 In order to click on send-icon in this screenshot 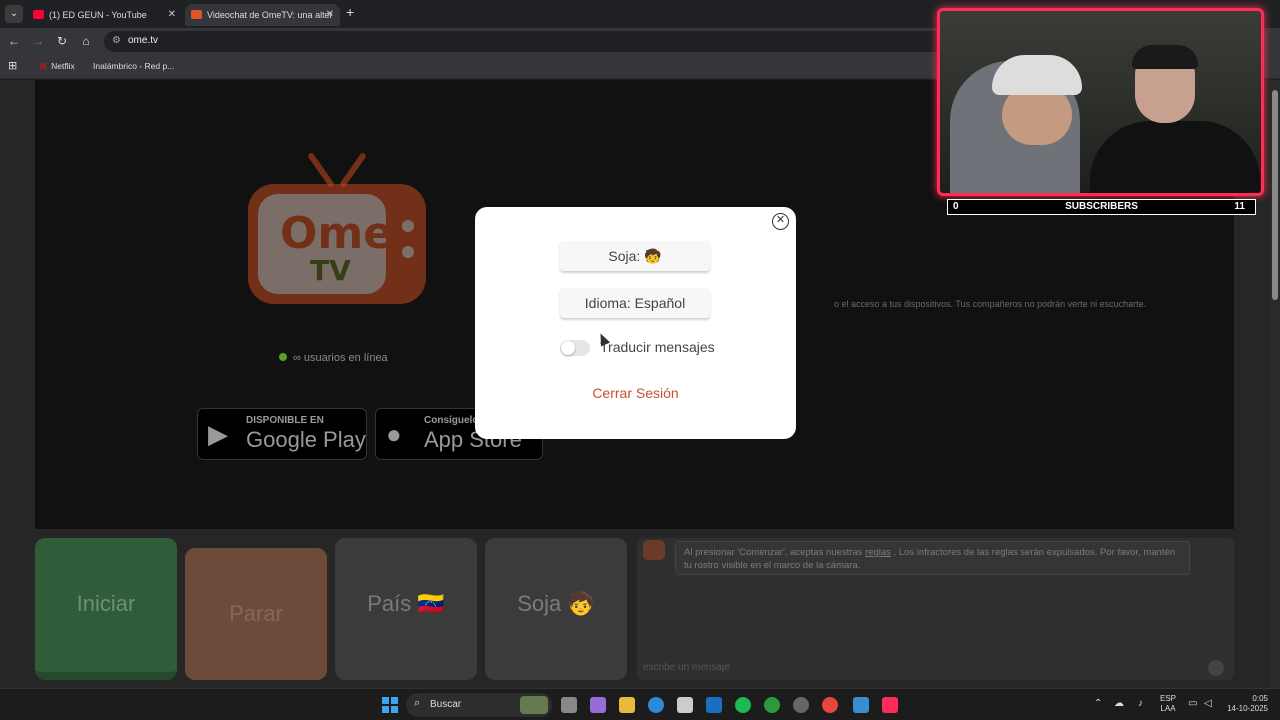, I will do `click(1216, 668)`.